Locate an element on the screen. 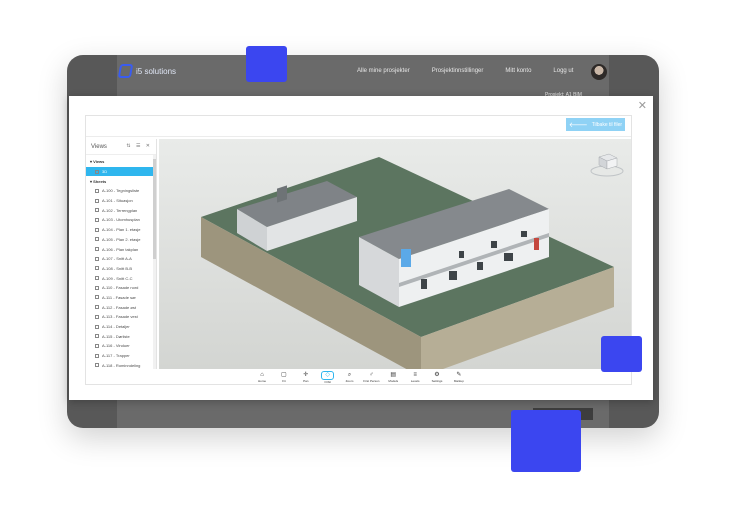 The image size is (751, 511). view-list-item: A-109 - Snitt C-C is located at coordinates (121, 278).